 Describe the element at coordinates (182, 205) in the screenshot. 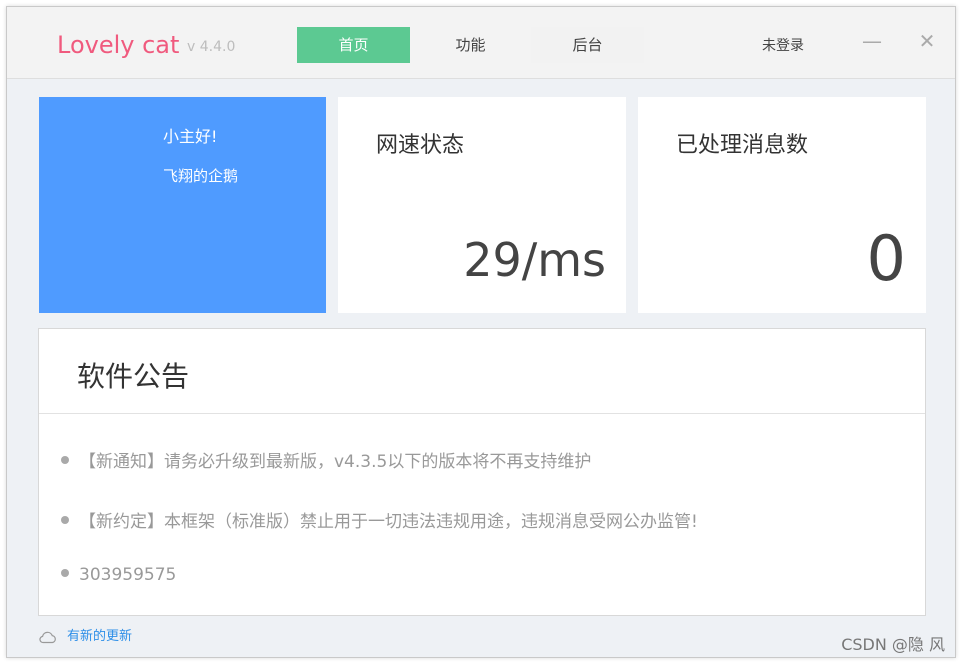

I see `profile-card: 小主好! 飞翔的企鹅` at that location.